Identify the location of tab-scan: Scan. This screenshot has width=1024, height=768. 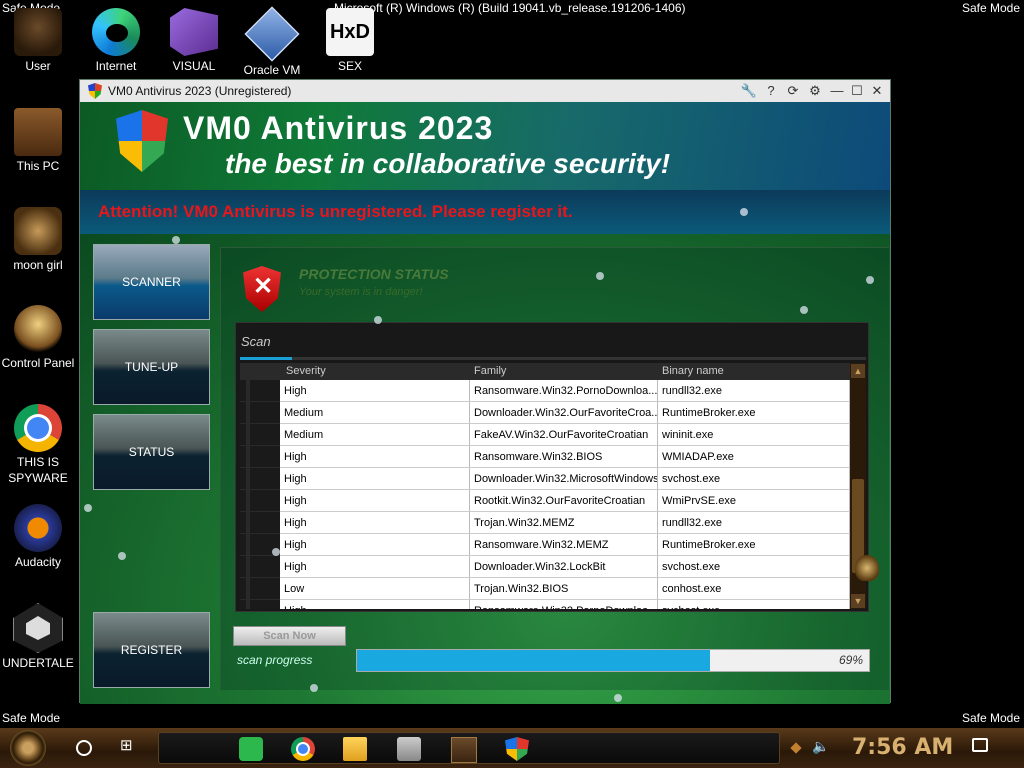
(256, 341).